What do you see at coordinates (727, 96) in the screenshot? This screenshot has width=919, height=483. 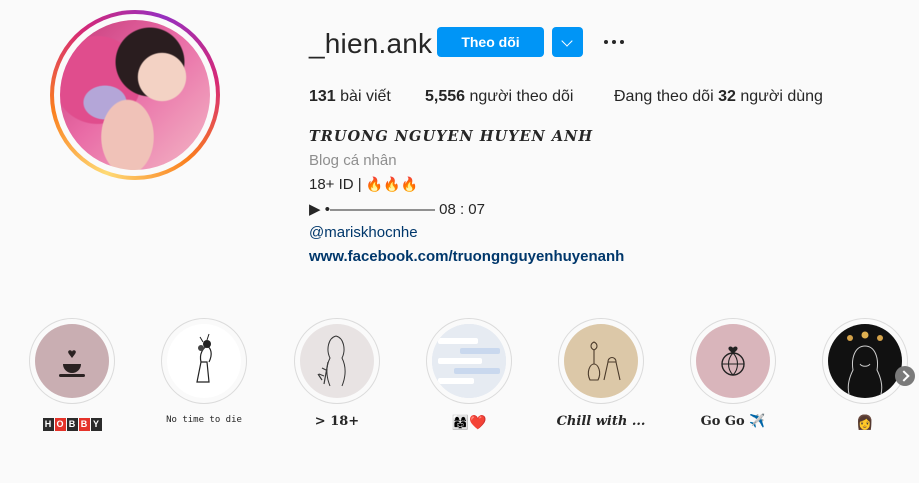 I see `following-count: 32` at bounding box center [727, 96].